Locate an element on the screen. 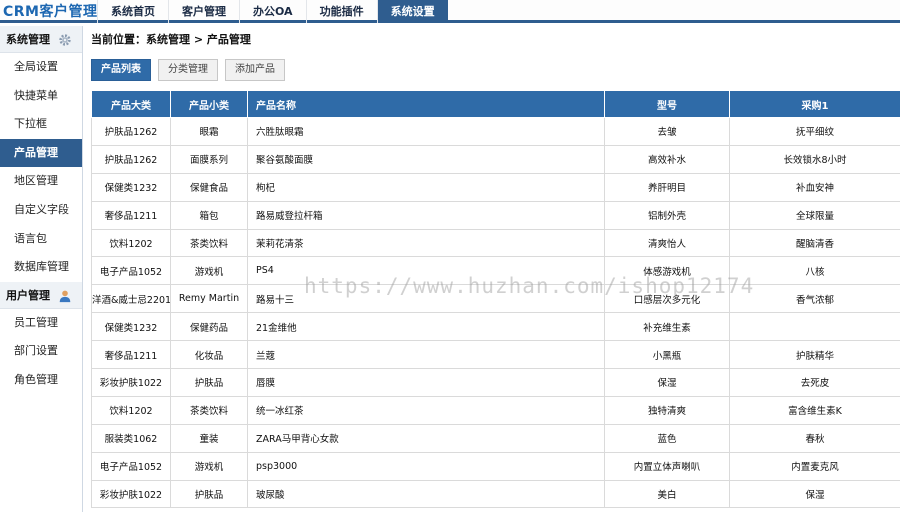 The height and width of the screenshot is (512, 900). table-row: 电子产品1052 游戏机 PS4 体感游戏机 八核 is located at coordinates (495, 271).